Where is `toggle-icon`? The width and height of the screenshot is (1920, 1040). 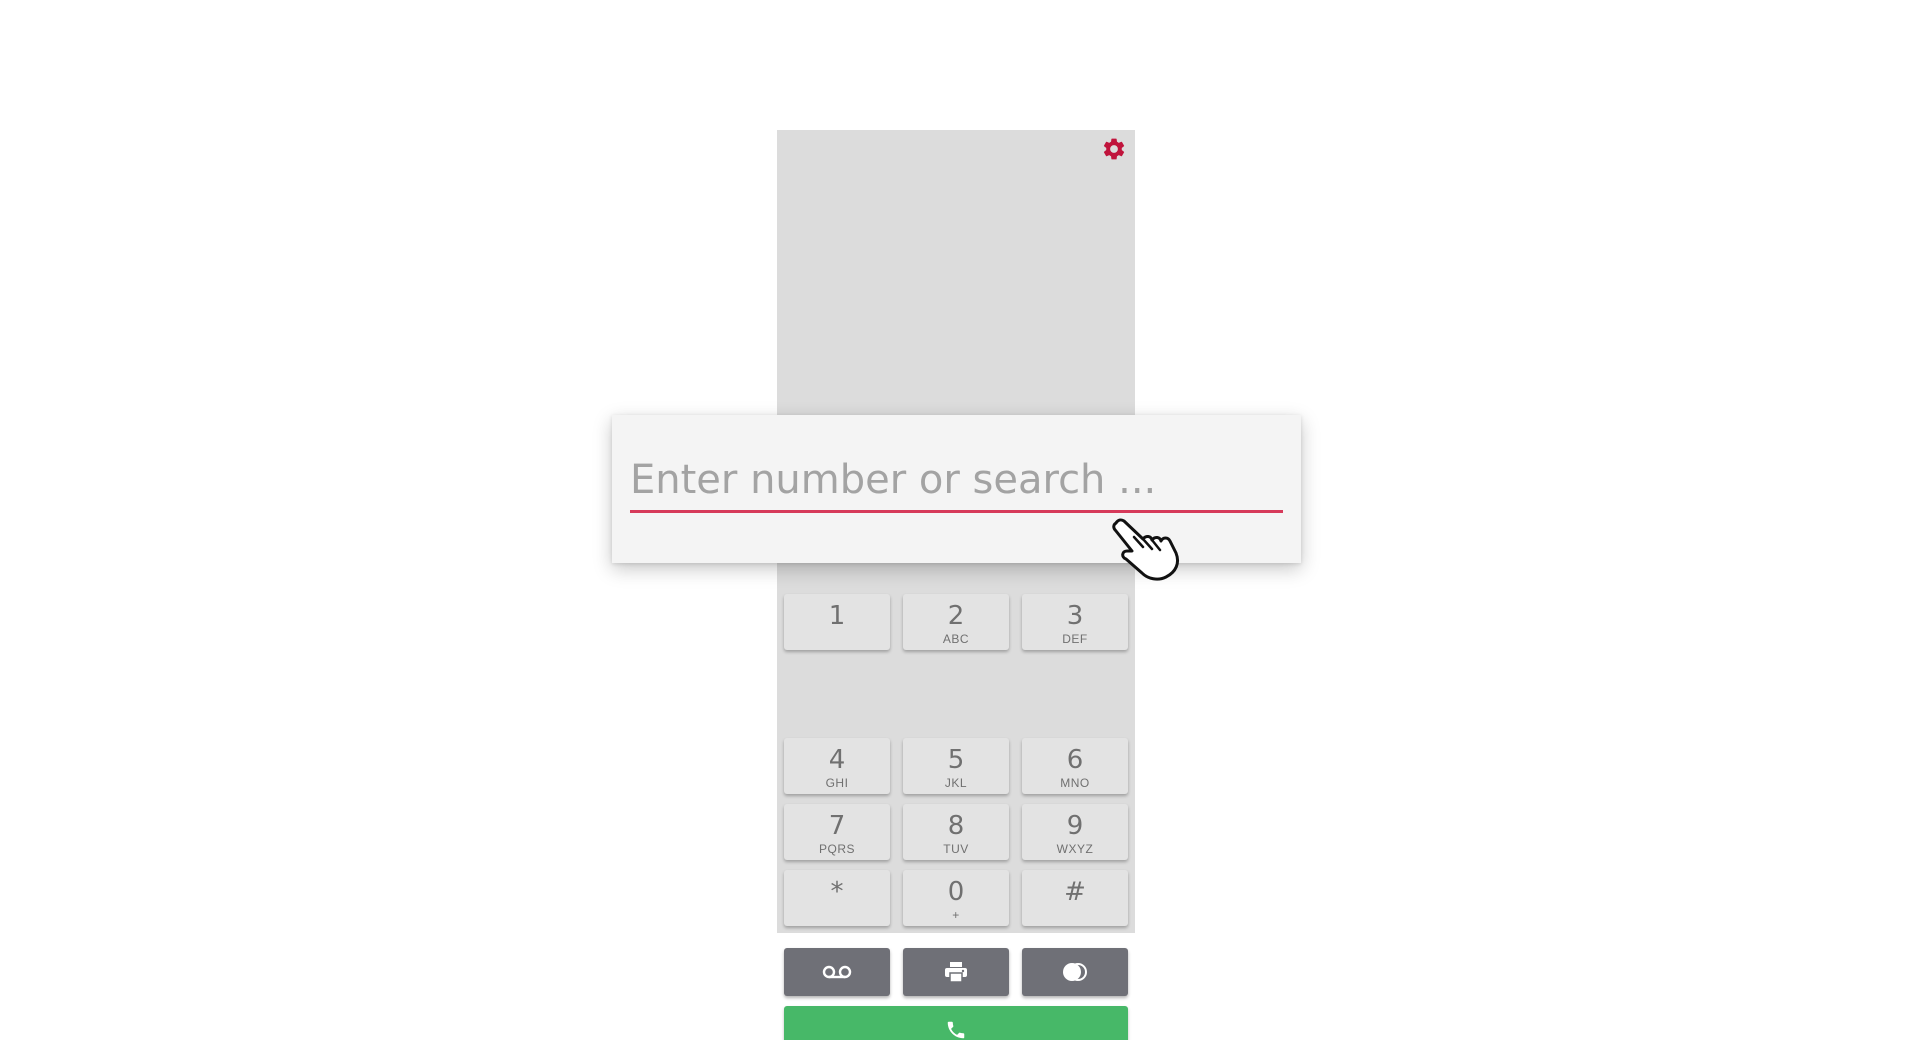
toggle-icon is located at coordinates (1075, 972).